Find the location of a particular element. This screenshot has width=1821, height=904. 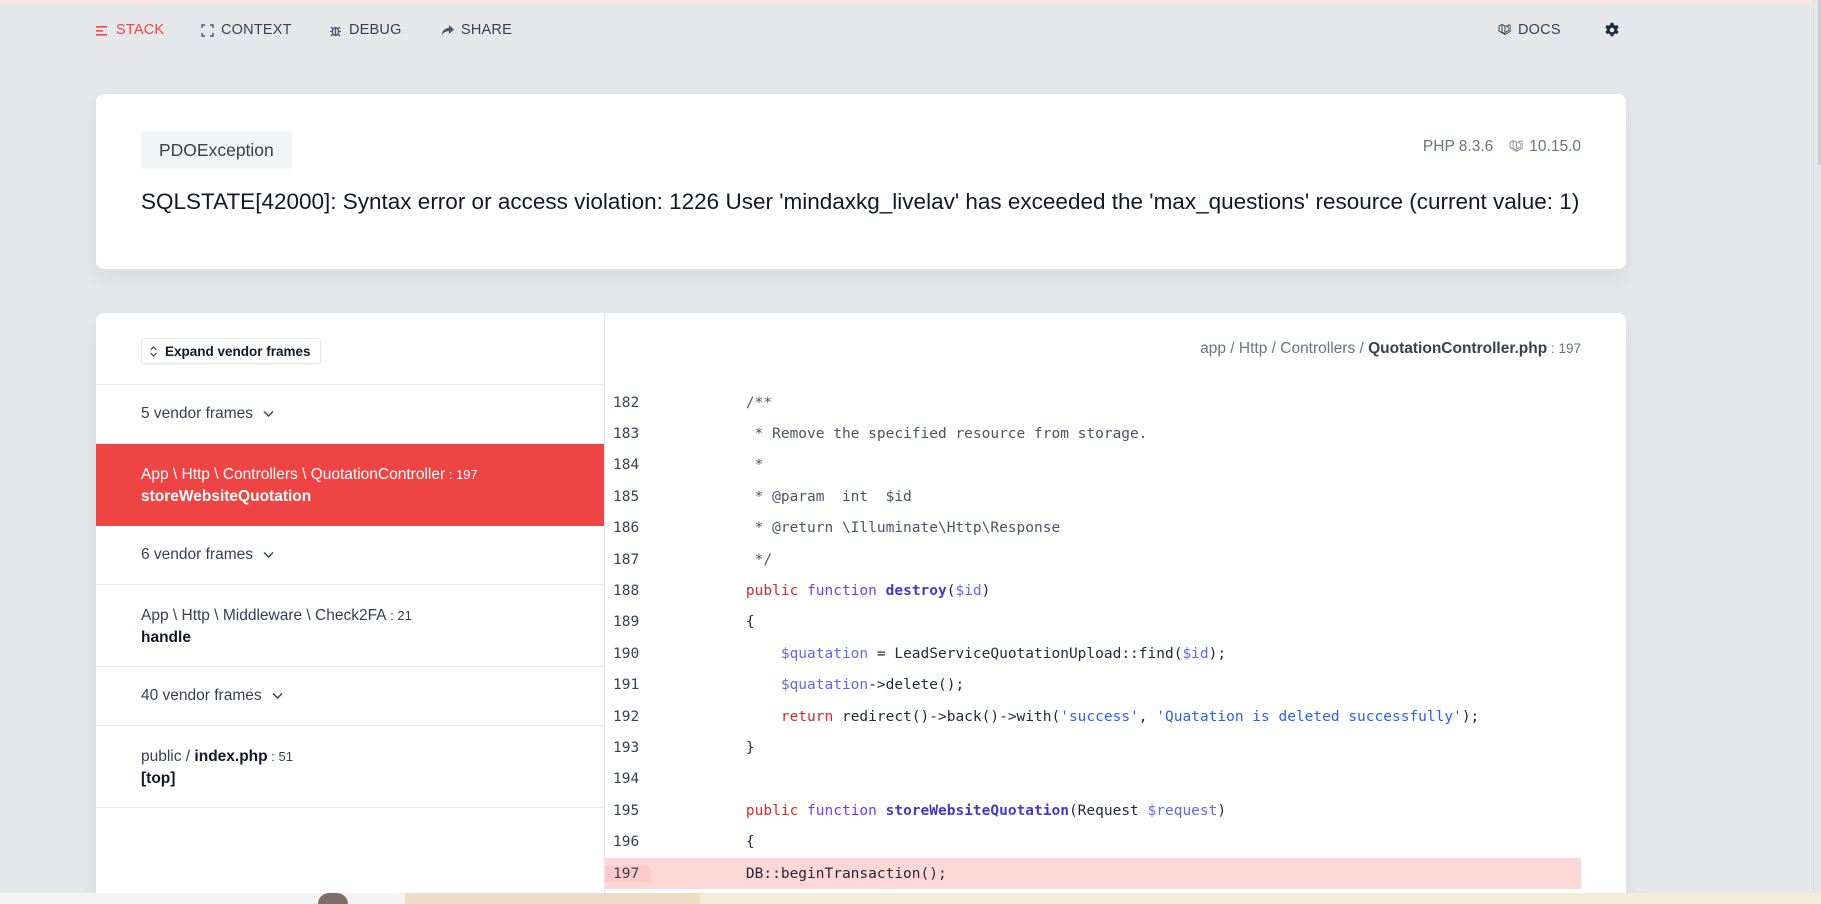

frame-line: : 21 is located at coordinates (399, 615).